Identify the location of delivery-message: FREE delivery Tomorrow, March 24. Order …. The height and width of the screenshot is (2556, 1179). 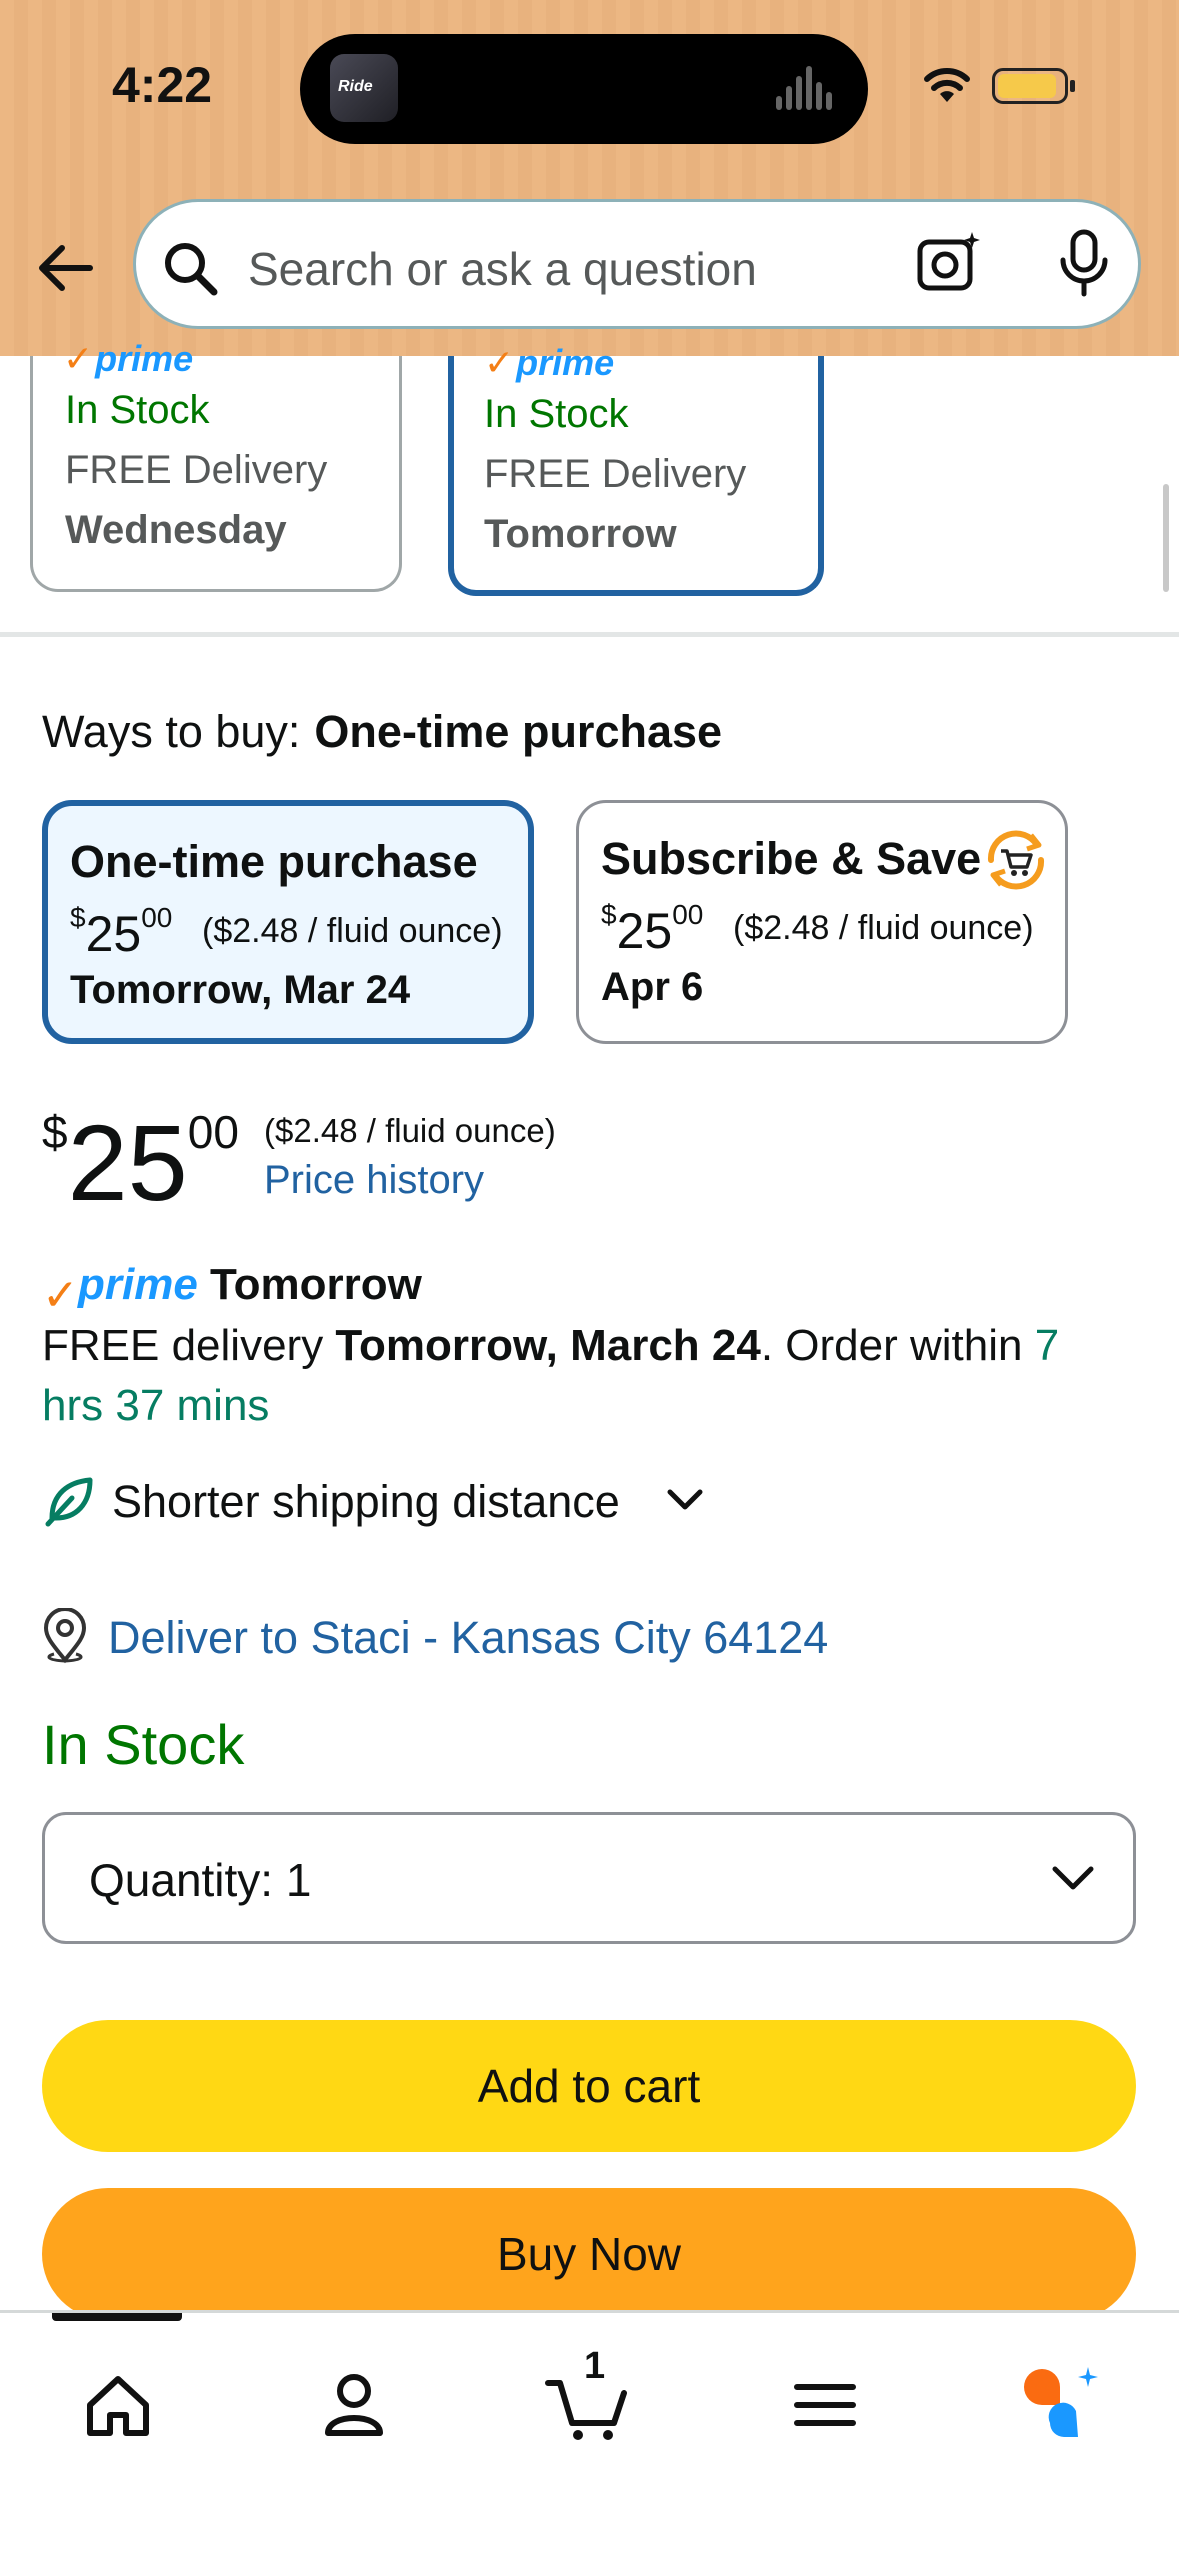
(551, 1375).